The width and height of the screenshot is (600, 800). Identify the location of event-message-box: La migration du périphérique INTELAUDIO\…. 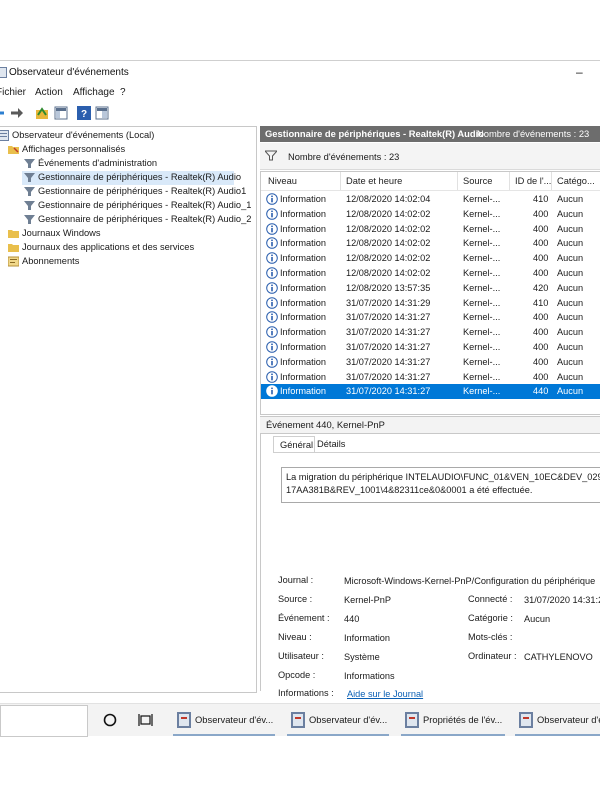
(440, 485).